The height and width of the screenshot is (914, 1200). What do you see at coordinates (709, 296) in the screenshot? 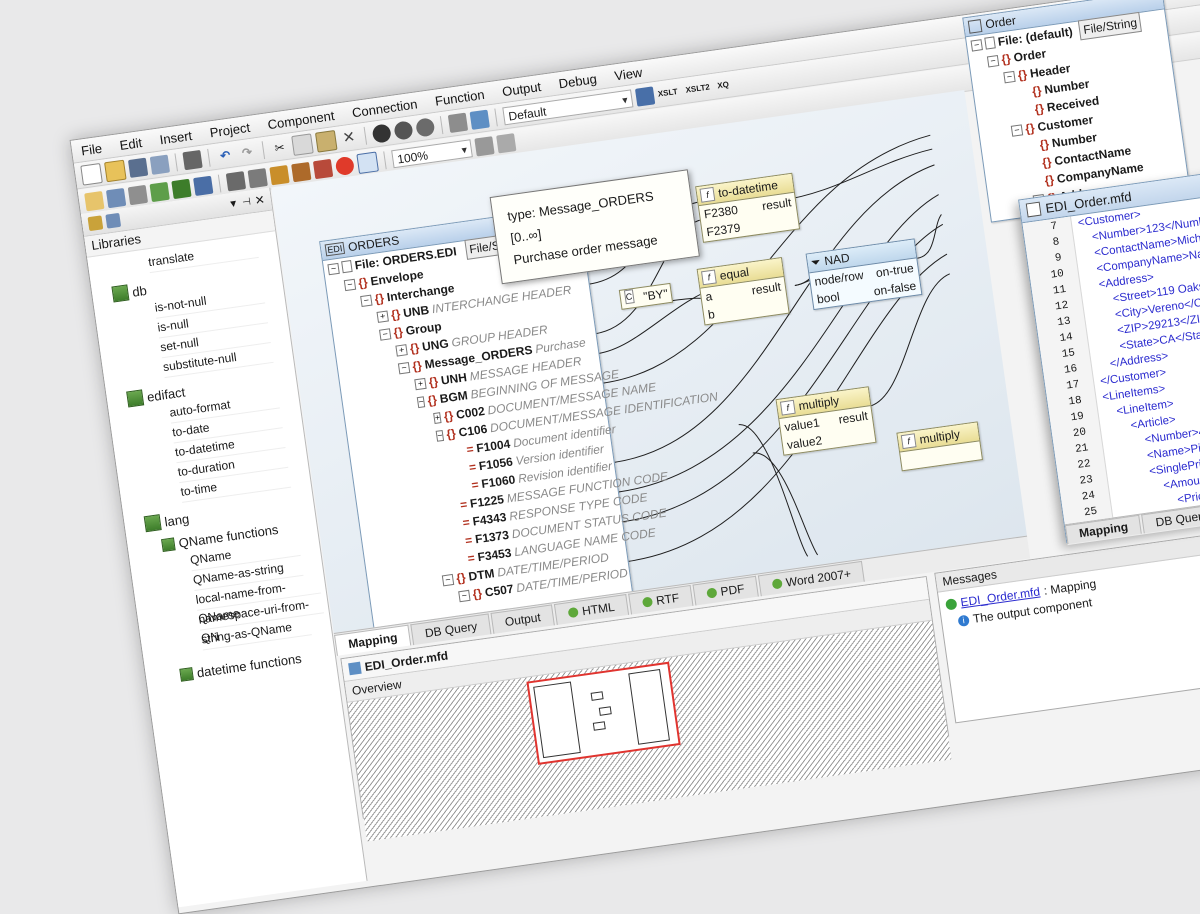
I see `input-port: a` at bounding box center [709, 296].